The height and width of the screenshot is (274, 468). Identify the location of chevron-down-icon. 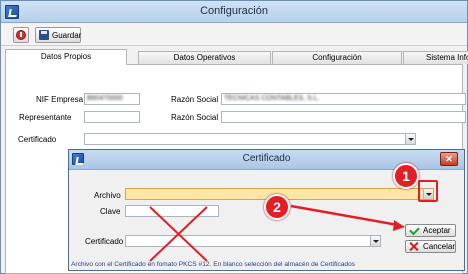
(410, 139).